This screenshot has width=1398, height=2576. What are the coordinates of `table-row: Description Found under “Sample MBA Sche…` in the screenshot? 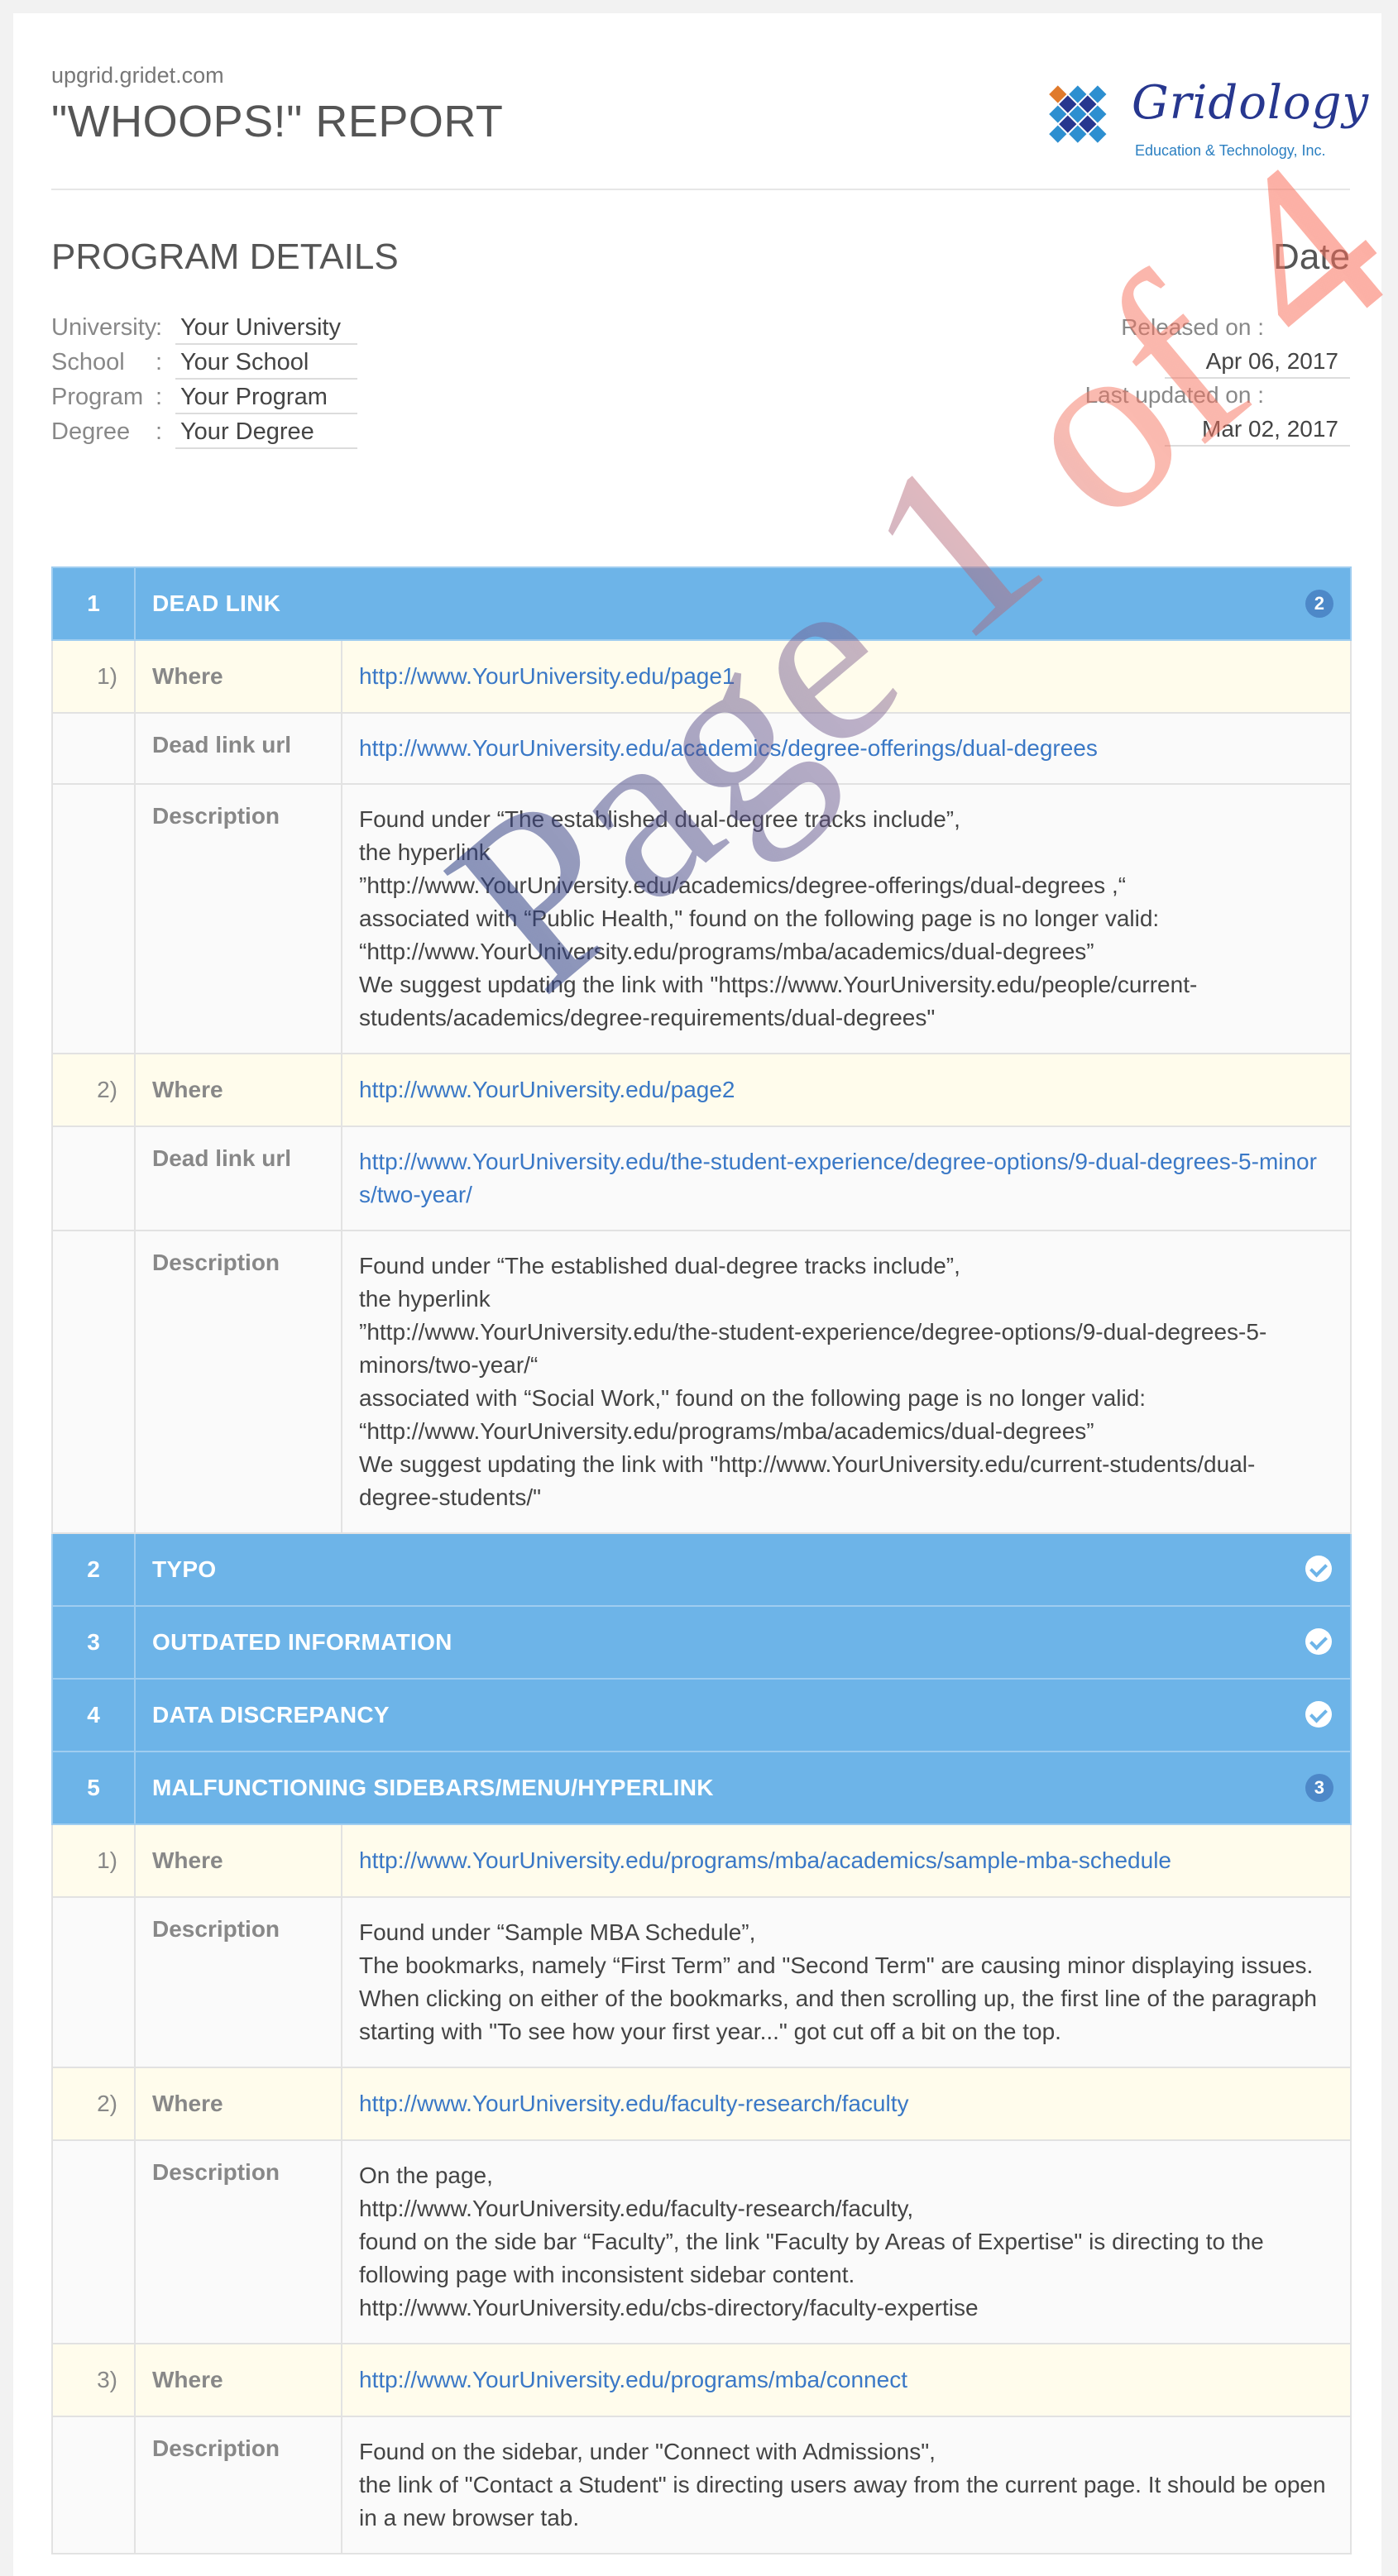 It's located at (702, 1982).